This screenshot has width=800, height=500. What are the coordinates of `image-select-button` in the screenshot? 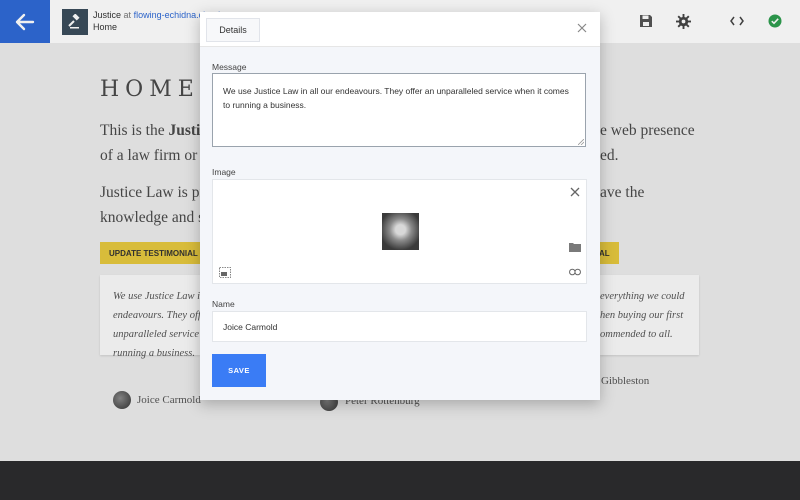 It's located at (225, 272).